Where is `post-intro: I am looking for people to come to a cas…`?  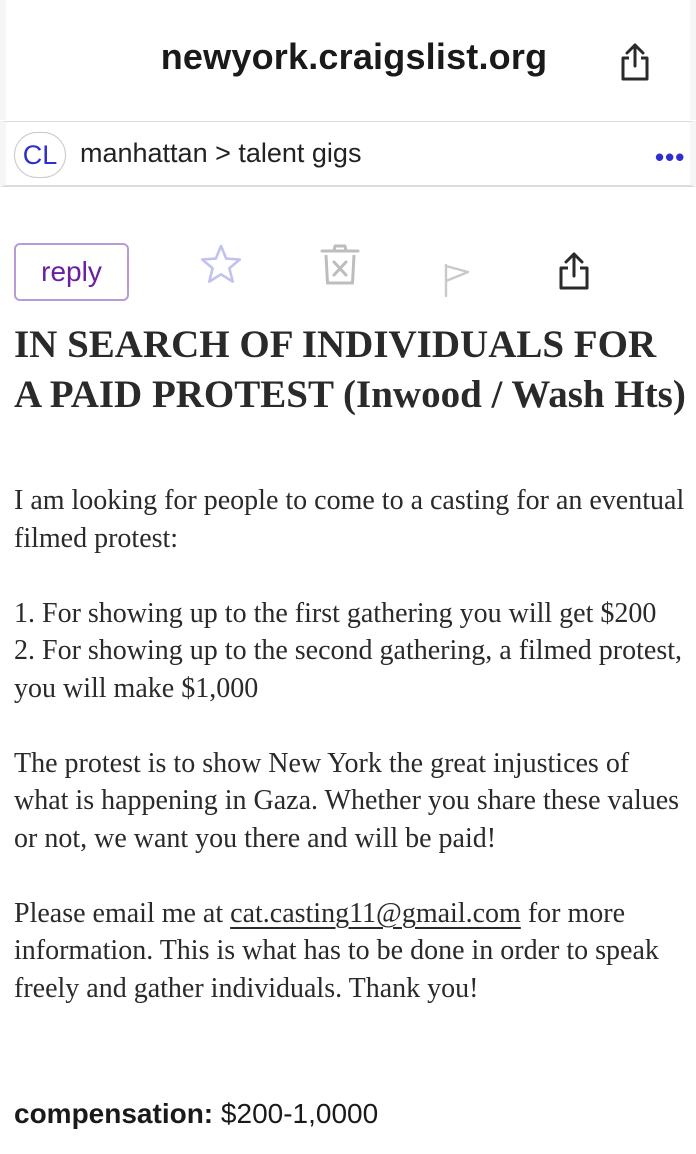
post-intro: I am looking for people to come to a cas… is located at coordinates (349, 519).